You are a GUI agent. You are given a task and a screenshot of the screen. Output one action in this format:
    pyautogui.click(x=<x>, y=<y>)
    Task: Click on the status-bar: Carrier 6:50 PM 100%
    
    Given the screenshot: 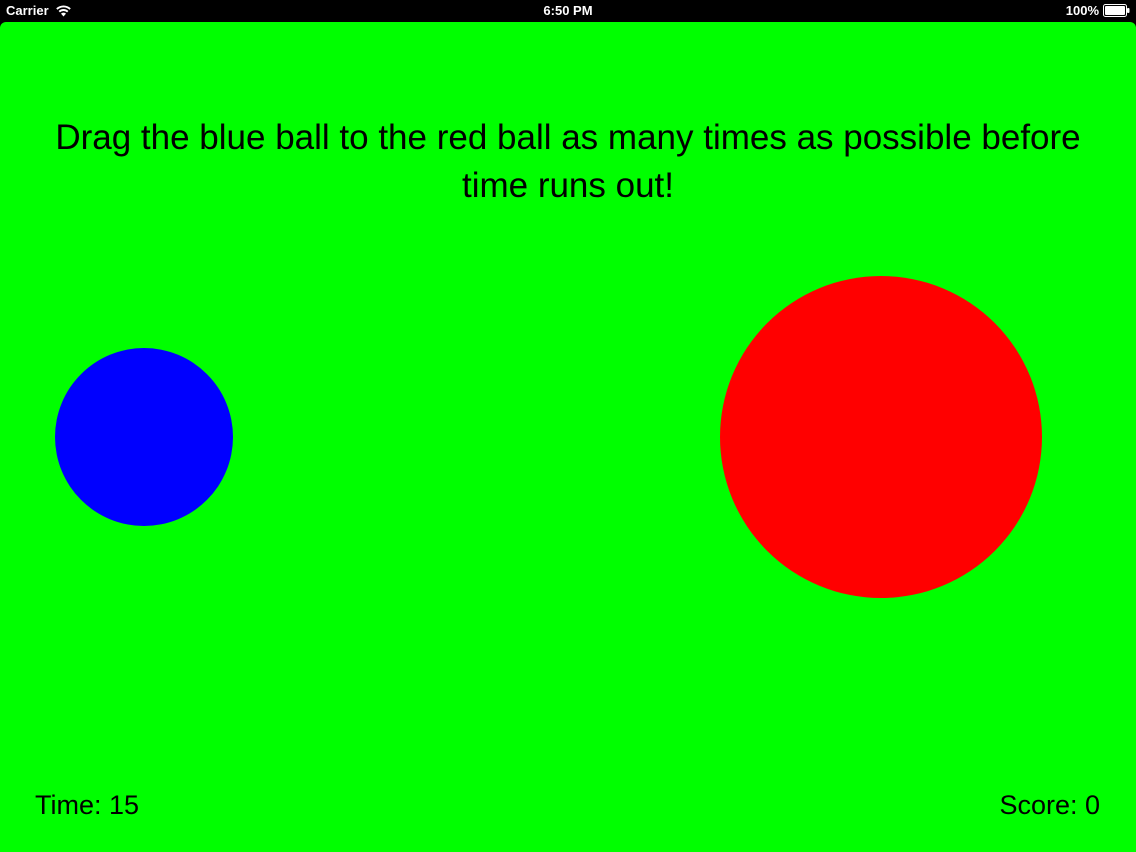 What is the action you would take?
    pyautogui.click(x=568, y=11)
    